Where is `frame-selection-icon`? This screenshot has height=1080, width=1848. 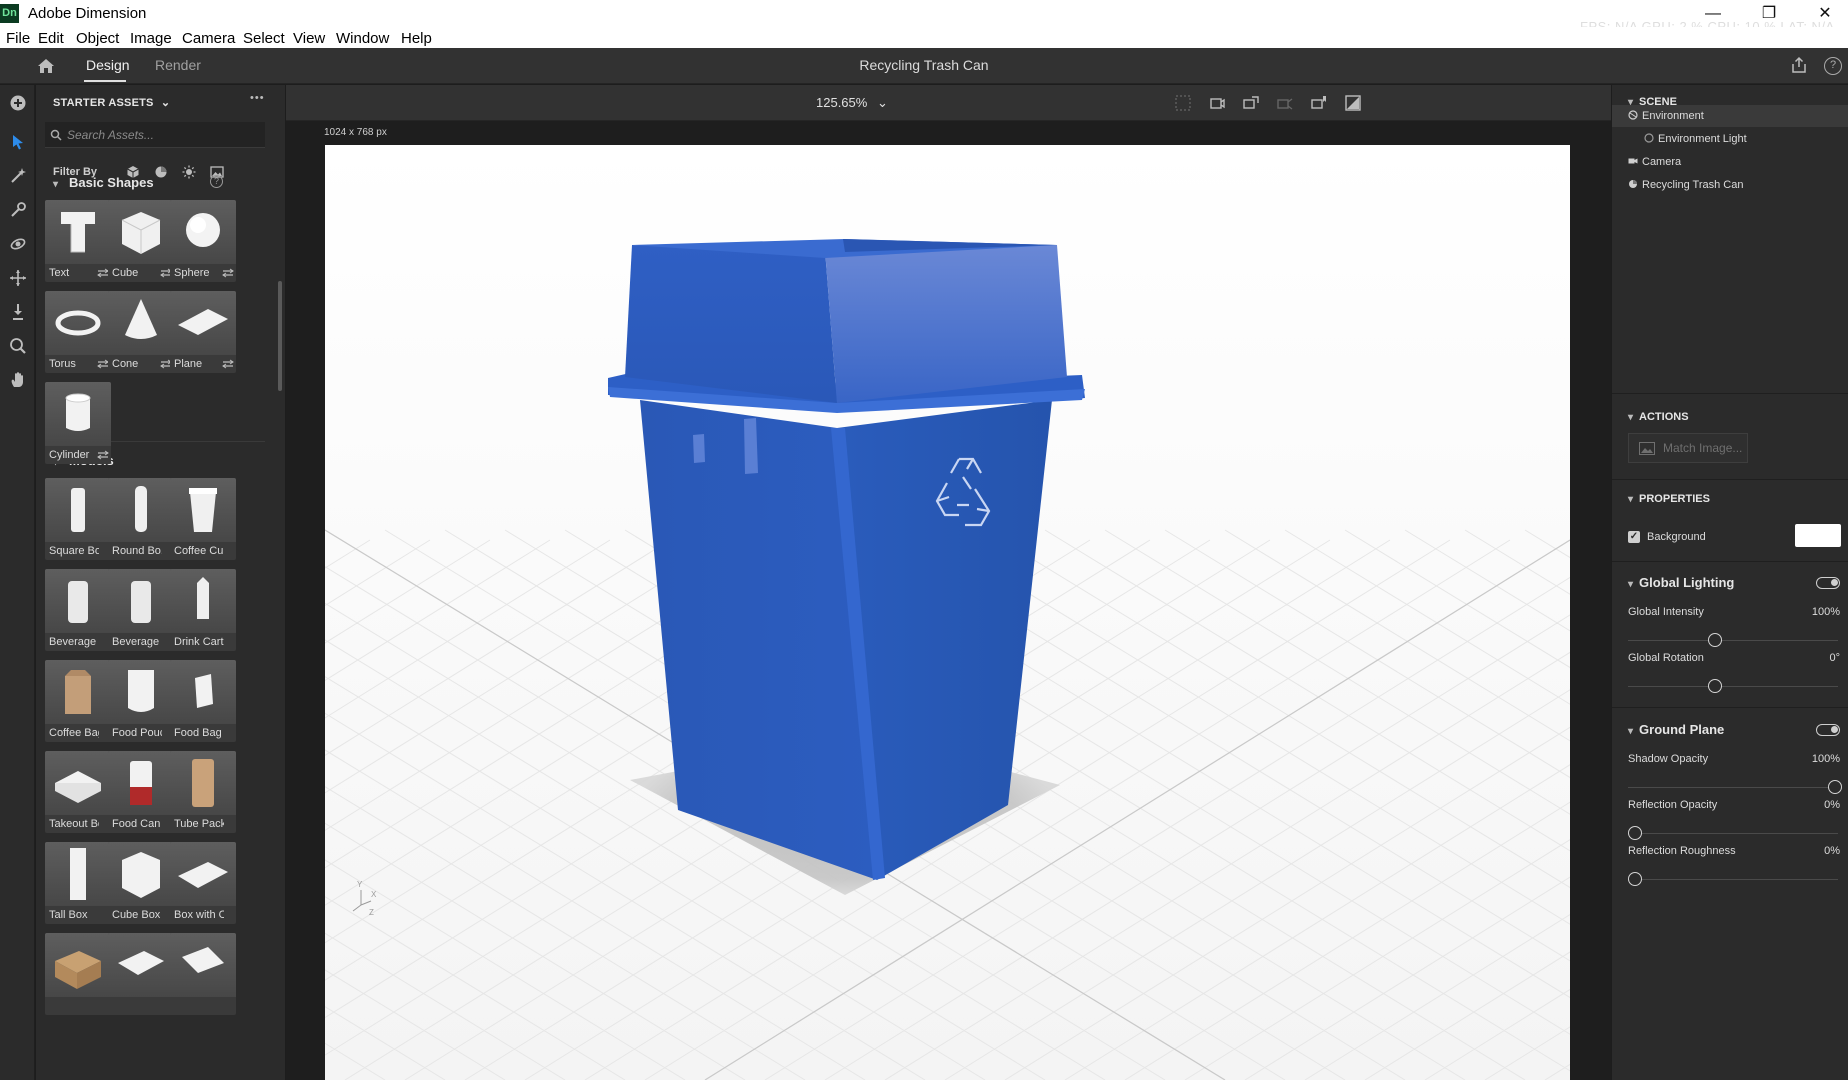 frame-selection-icon is located at coordinates (1183, 103).